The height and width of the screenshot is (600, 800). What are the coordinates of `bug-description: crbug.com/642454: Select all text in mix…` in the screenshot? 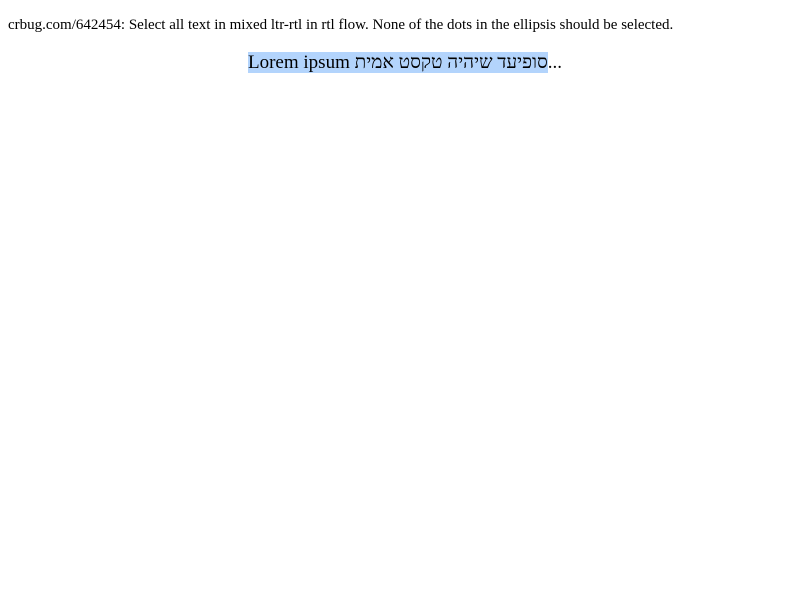 It's located at (341, 25).